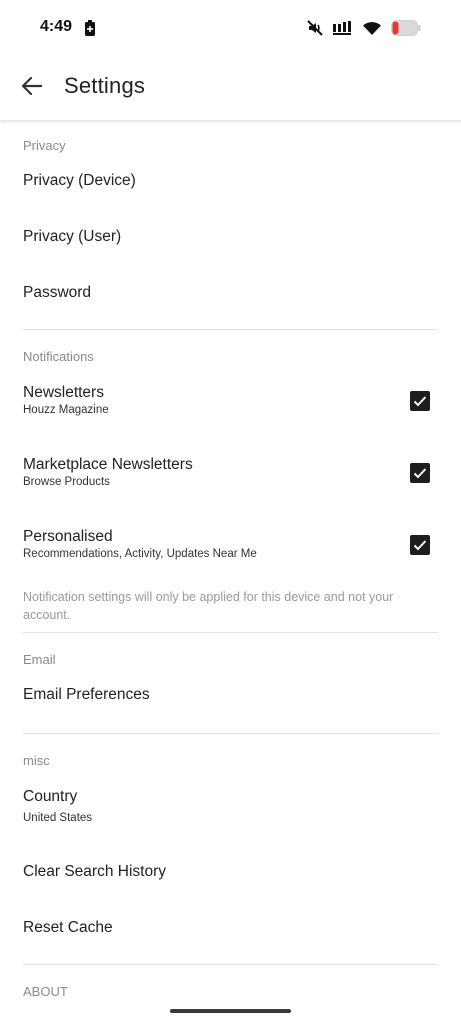 The width and height of the screenshot is (461, 1024). I want to click on item-title: Privacy (User), so click(72, 236).